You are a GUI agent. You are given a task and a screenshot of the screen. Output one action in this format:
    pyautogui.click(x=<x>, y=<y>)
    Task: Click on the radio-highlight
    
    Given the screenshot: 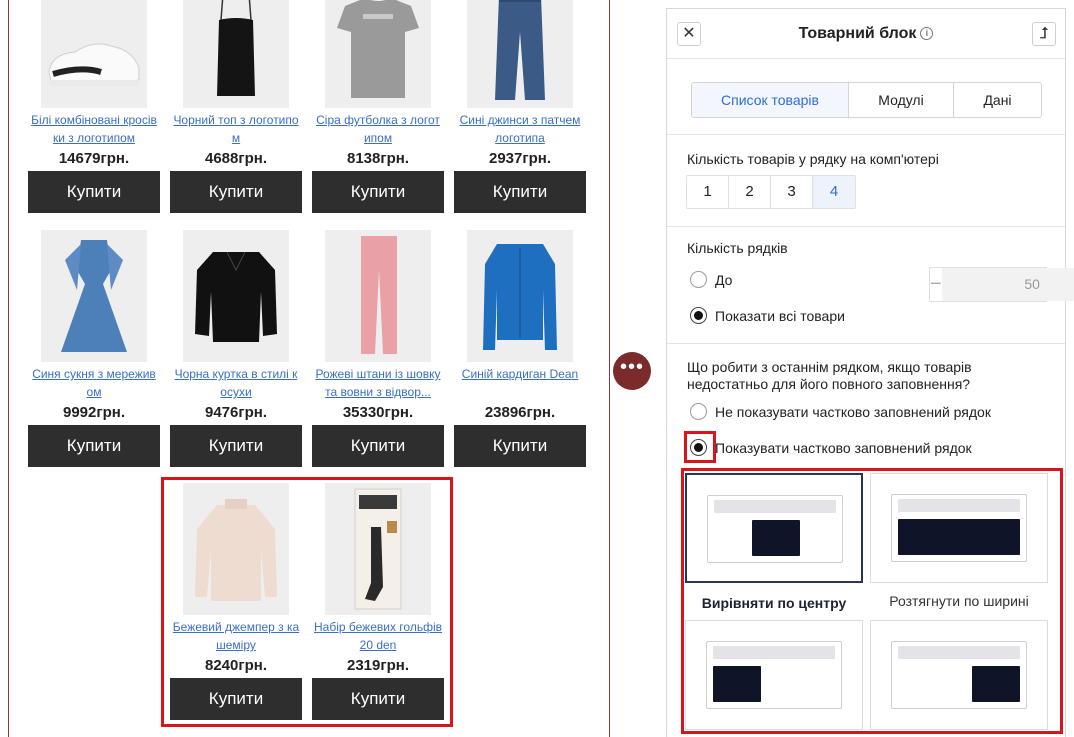 What is the action you would take?
    pyautogui.click(x=700, y=447)
    